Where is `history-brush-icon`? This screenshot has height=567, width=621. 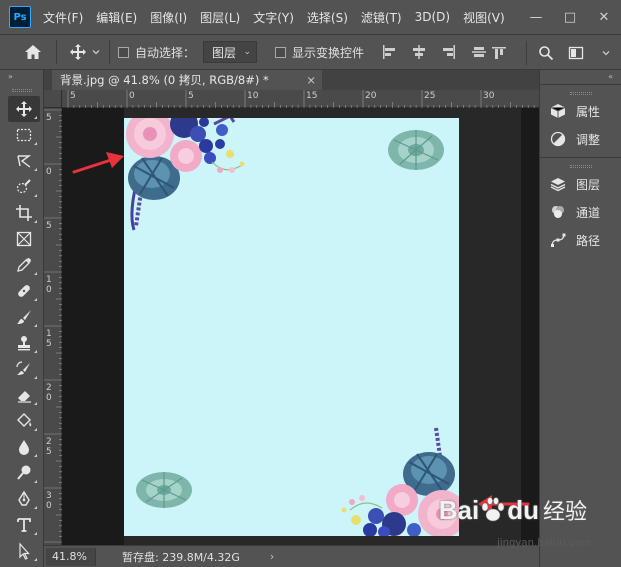
history-brush-icon is located at coordinates (23, 368).